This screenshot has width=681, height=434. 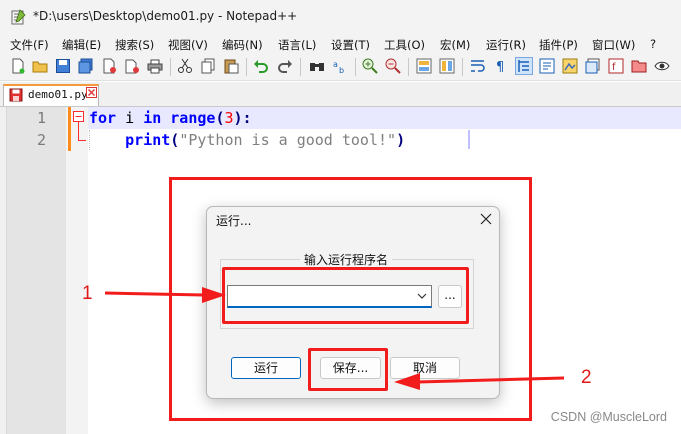 What do you see at coordinates (486, 219) in the screenshot?
I see `close-icon` at bounding box center [486, 219].